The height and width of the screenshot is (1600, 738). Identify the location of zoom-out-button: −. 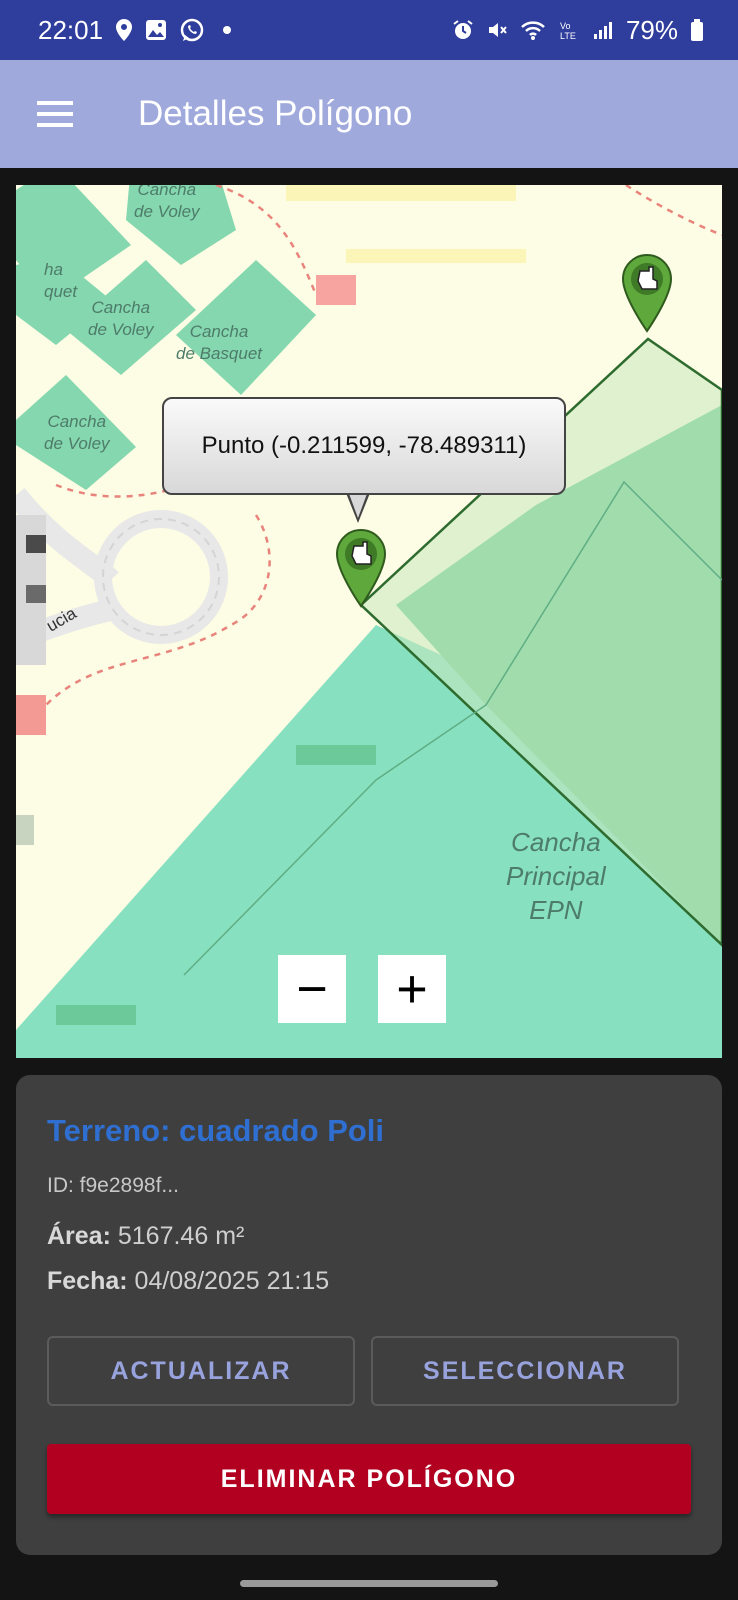
(312, 989).